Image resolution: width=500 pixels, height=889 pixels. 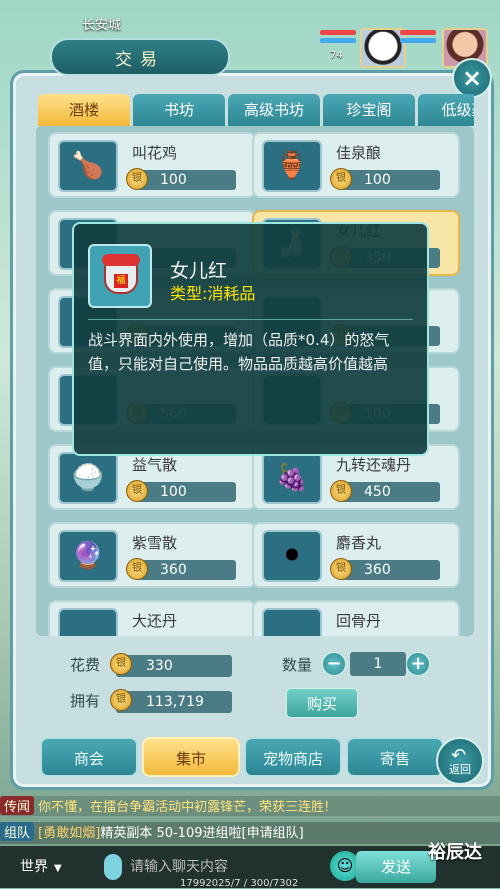 I want to click on back-arrow-icon: ↶, so click(x=459, y=755).